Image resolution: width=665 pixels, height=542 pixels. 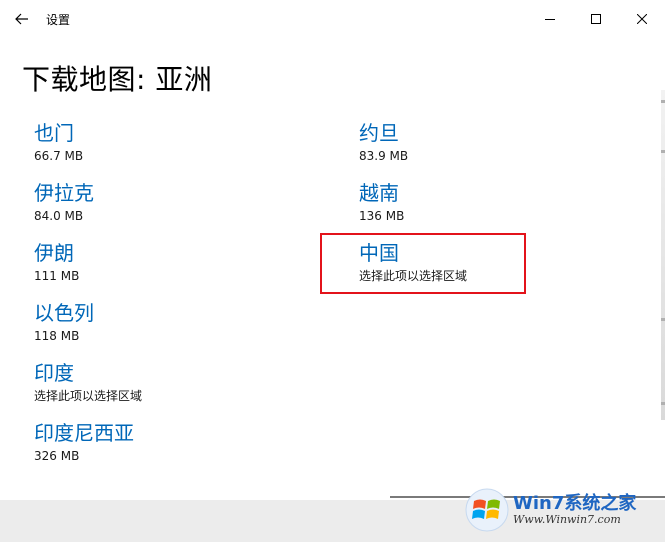 I want to click on region-item-iraq: 伊拉克 84.0 MB, so click(x=64, y=202).